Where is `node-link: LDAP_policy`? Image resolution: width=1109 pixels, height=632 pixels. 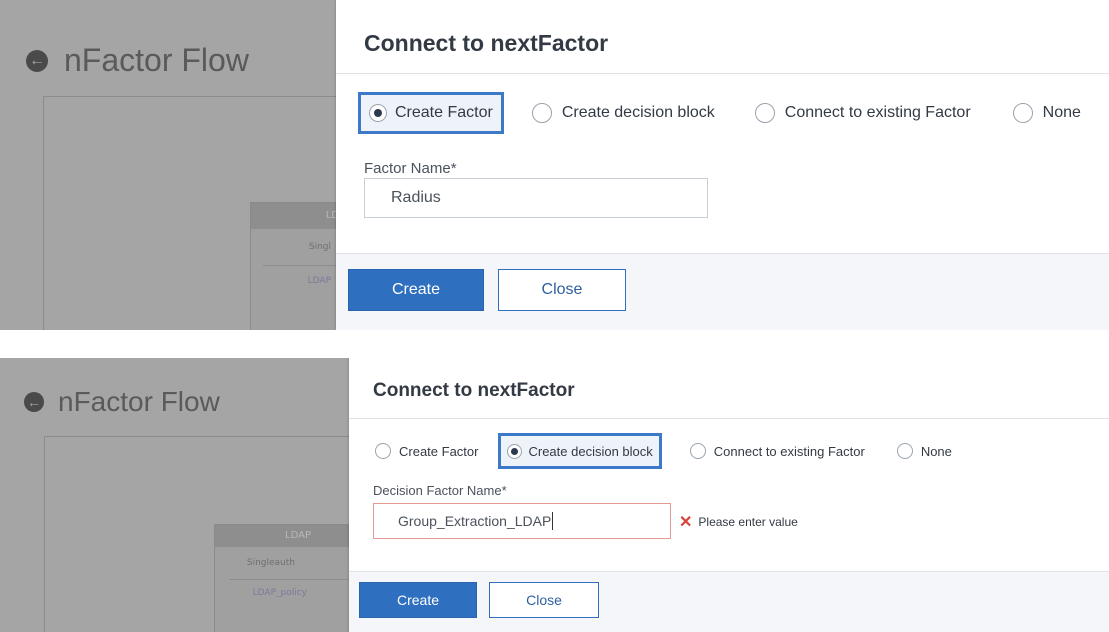 node-link: LDAP_policy is located at coordinates (279, 593).